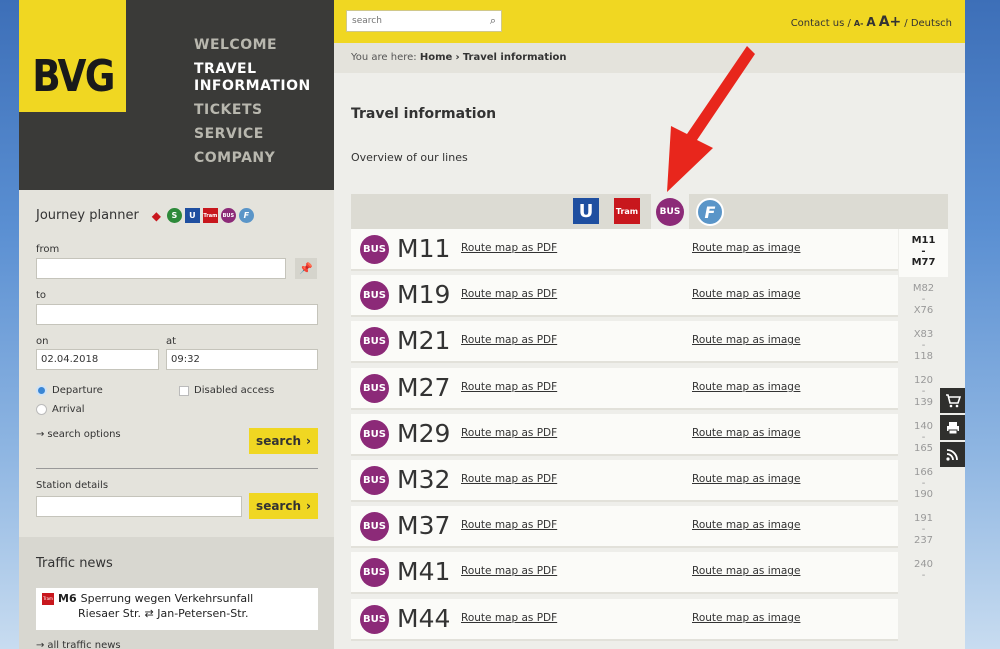 This screenshot has width=1000, height=649. What do you see at coordinates (69, 390) in the screenshot?
I see `departure-radio: Departure` at bounding box center [69, 390].